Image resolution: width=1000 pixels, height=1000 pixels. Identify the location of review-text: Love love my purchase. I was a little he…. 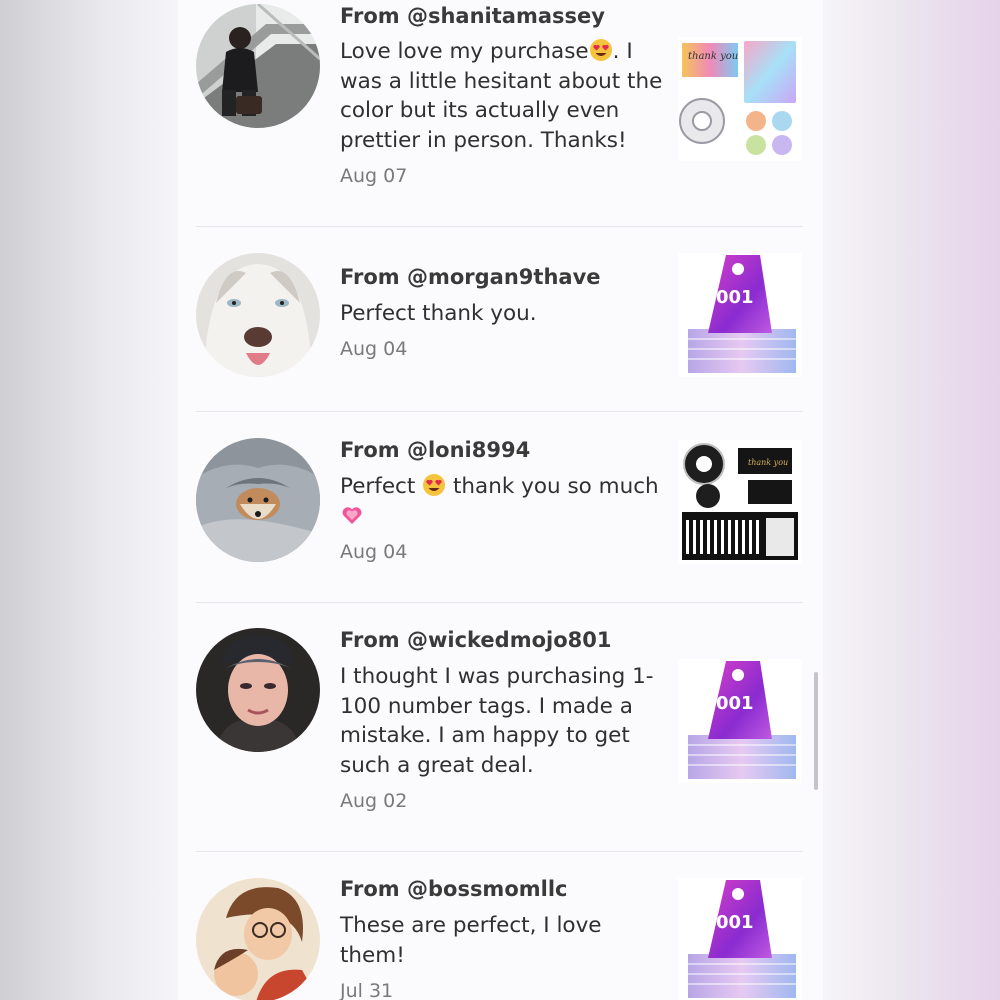
(505, 96).